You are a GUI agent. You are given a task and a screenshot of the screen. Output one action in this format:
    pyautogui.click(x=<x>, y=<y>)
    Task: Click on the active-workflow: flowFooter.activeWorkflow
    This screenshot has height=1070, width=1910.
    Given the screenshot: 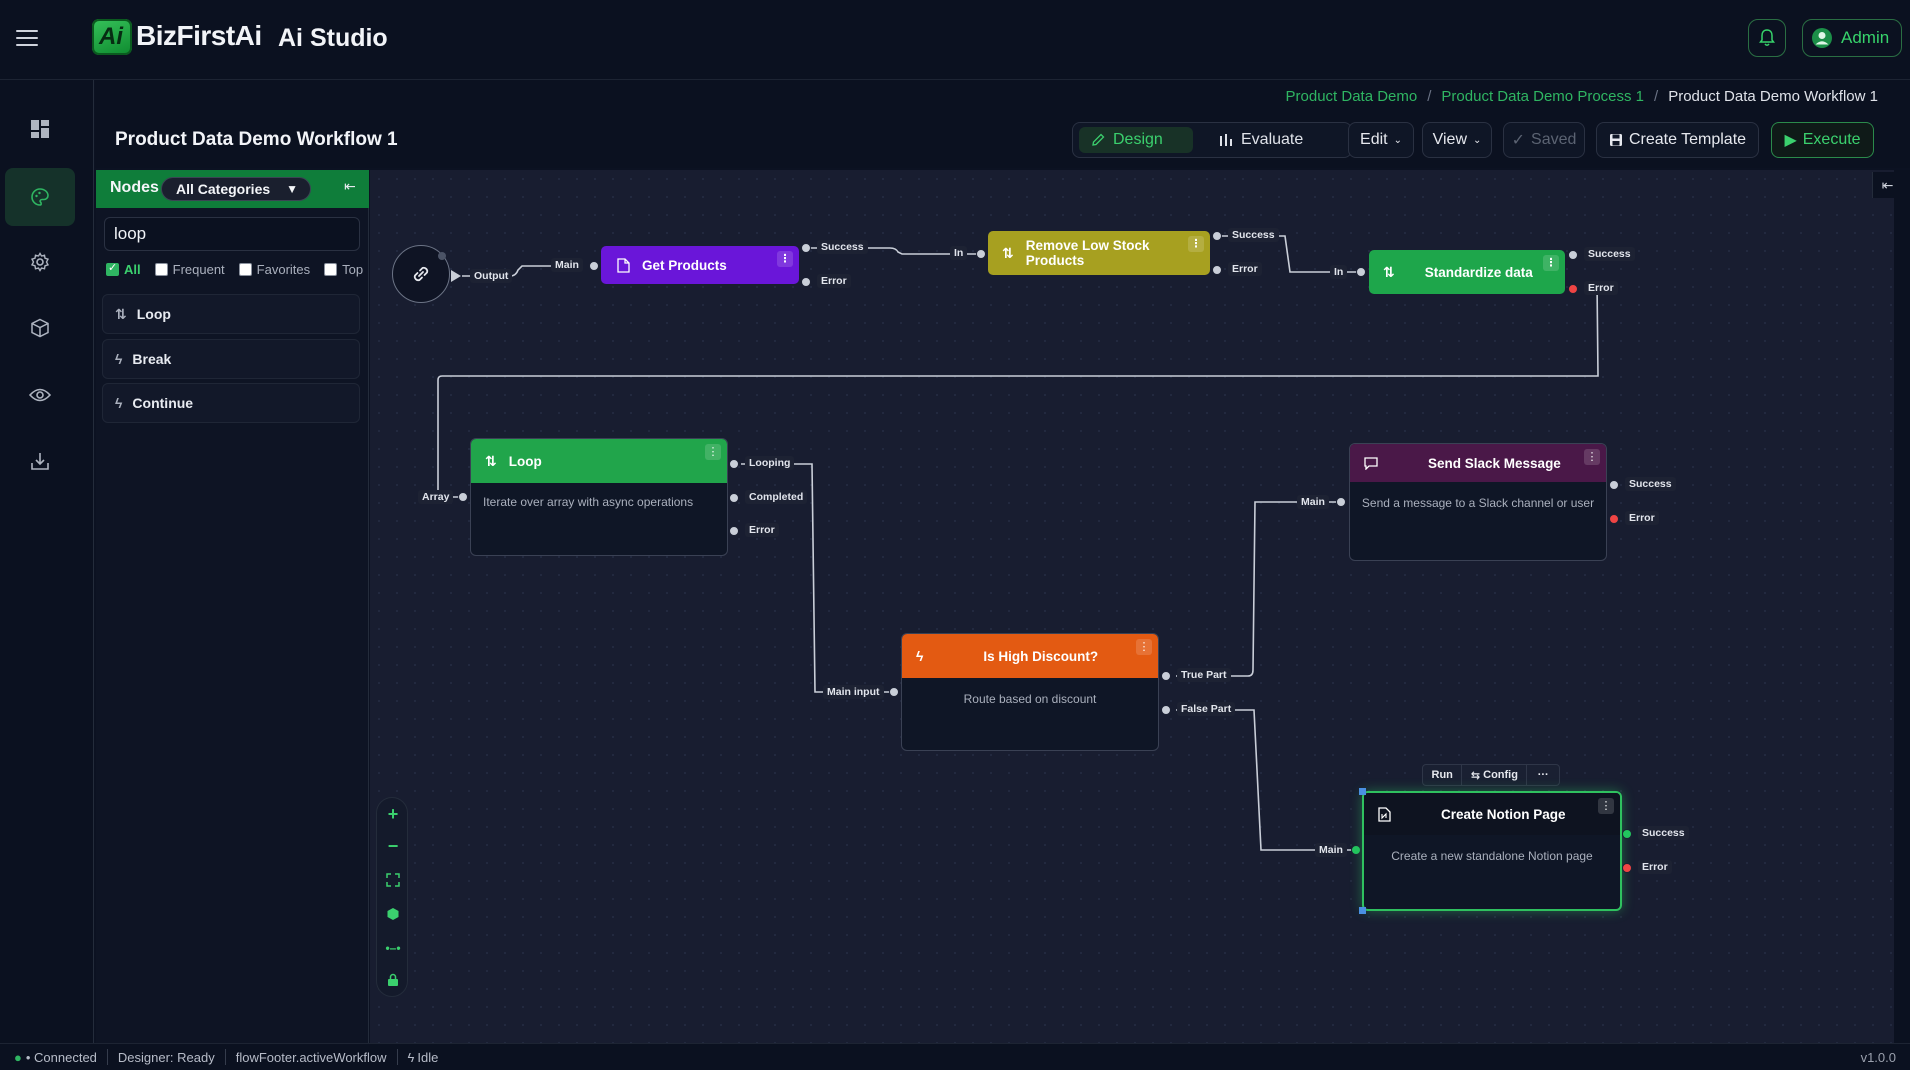 What is the action you would take?
    pyautogui.click(x=311, y=1057)
    